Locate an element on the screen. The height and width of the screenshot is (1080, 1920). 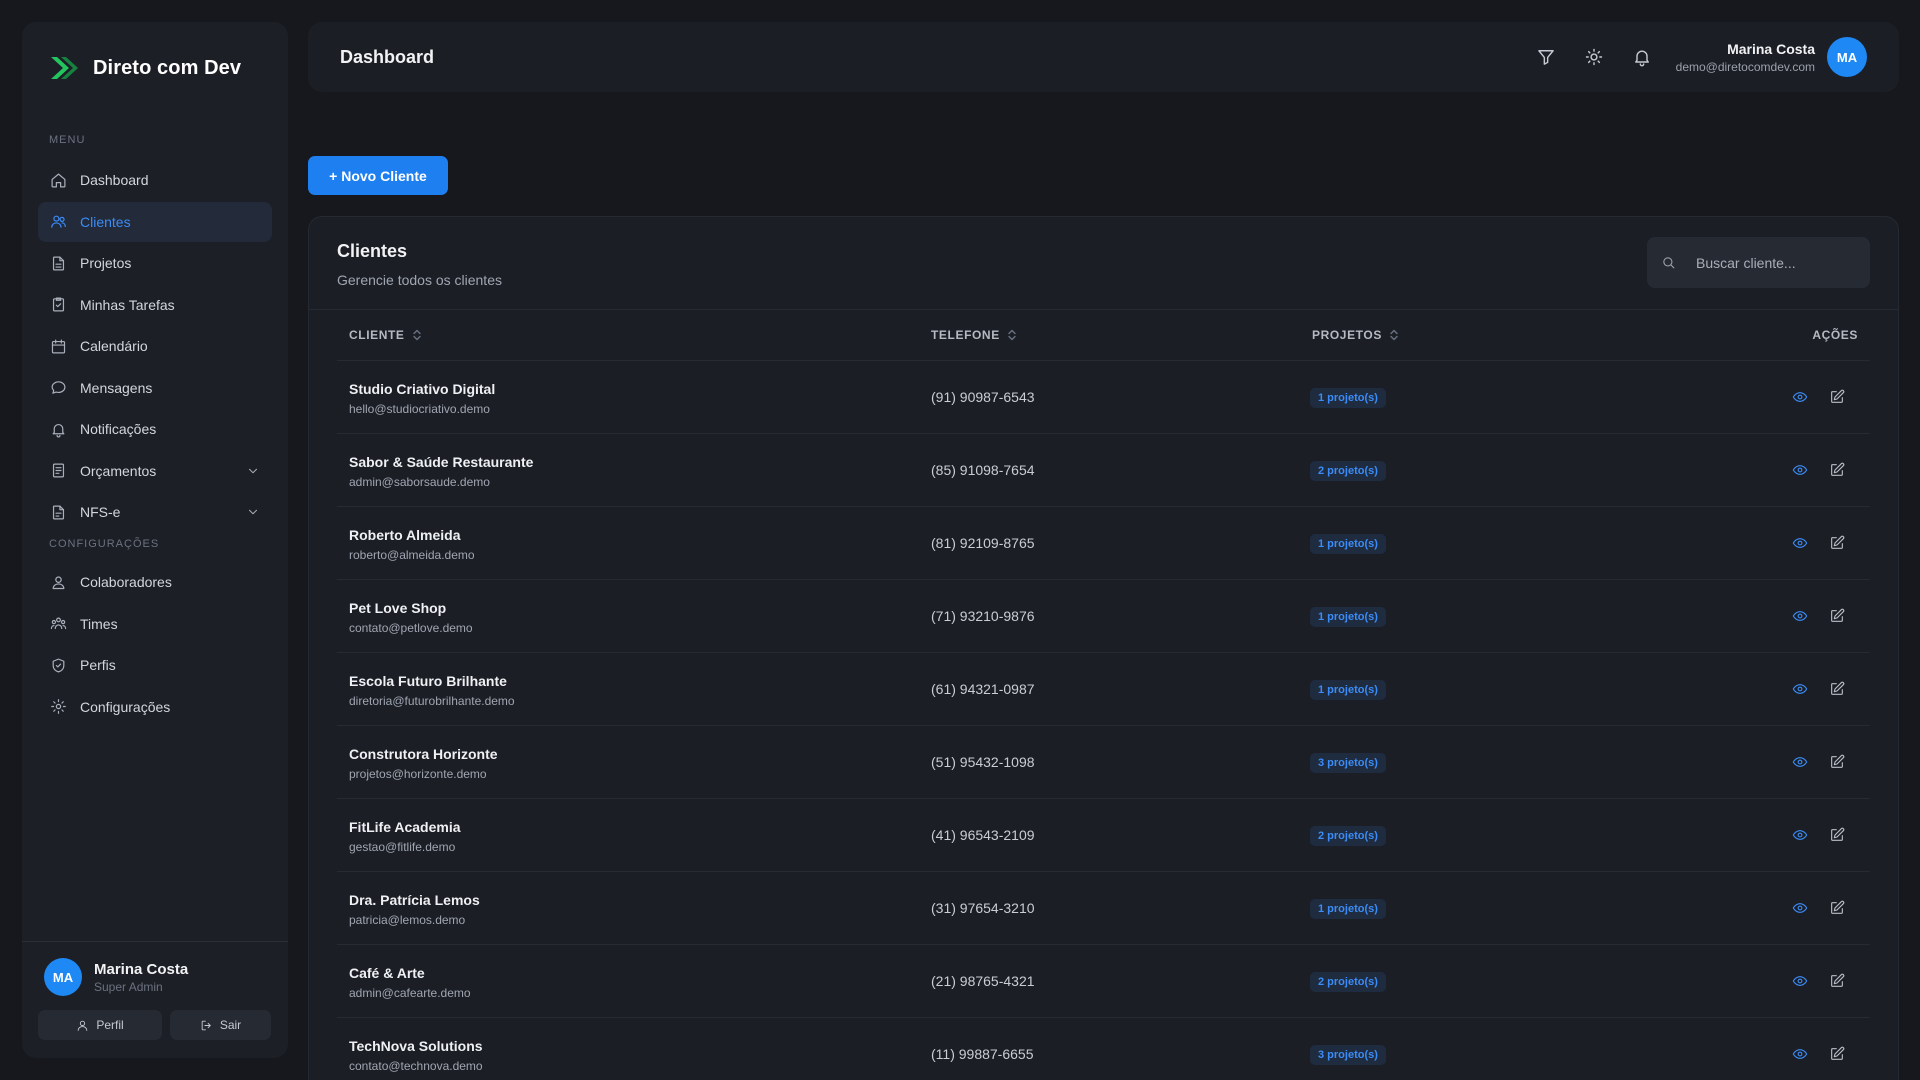
sidebar-item-projetos: Projetos is located at coordinates (155, 263).